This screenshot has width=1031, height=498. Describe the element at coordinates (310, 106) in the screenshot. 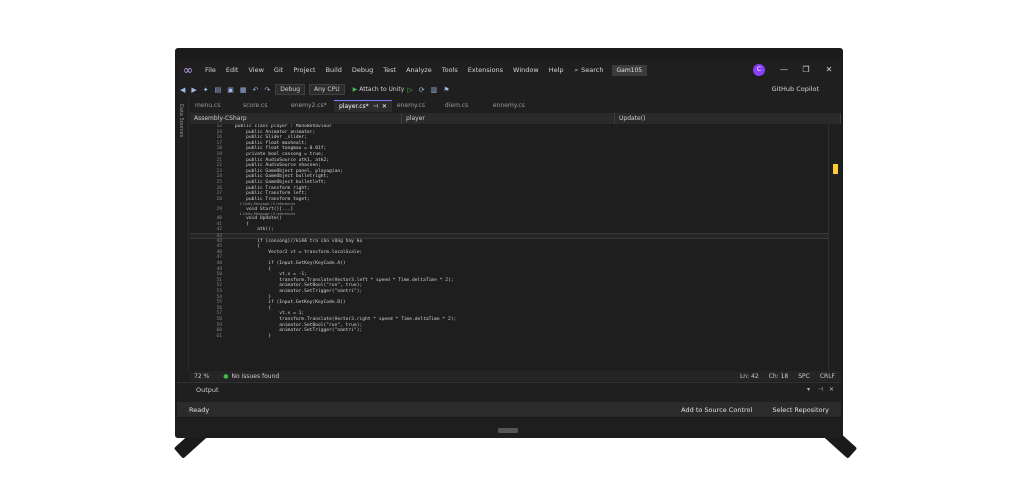

I see `tab-enemy2-cs: enemy2.cs*` at that location.